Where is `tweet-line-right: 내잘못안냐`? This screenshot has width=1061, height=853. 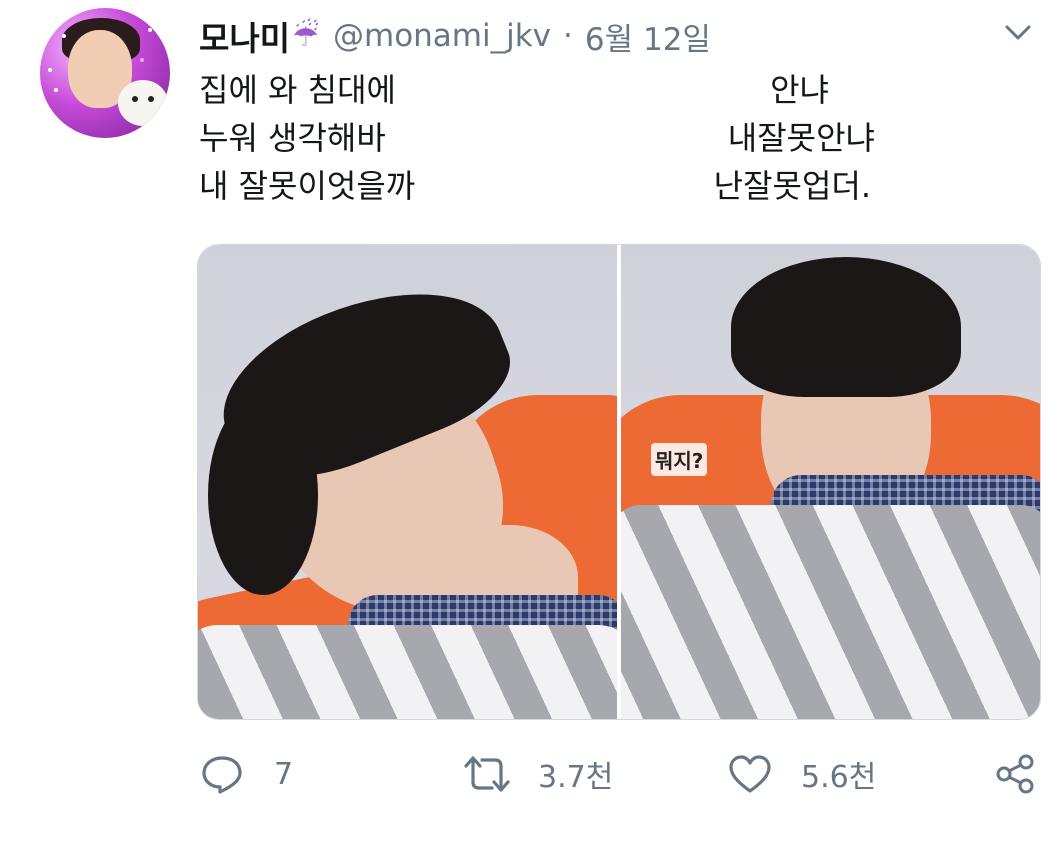 tweet-line-right: 내잘못안냐 is located at coordinates (801, 138).